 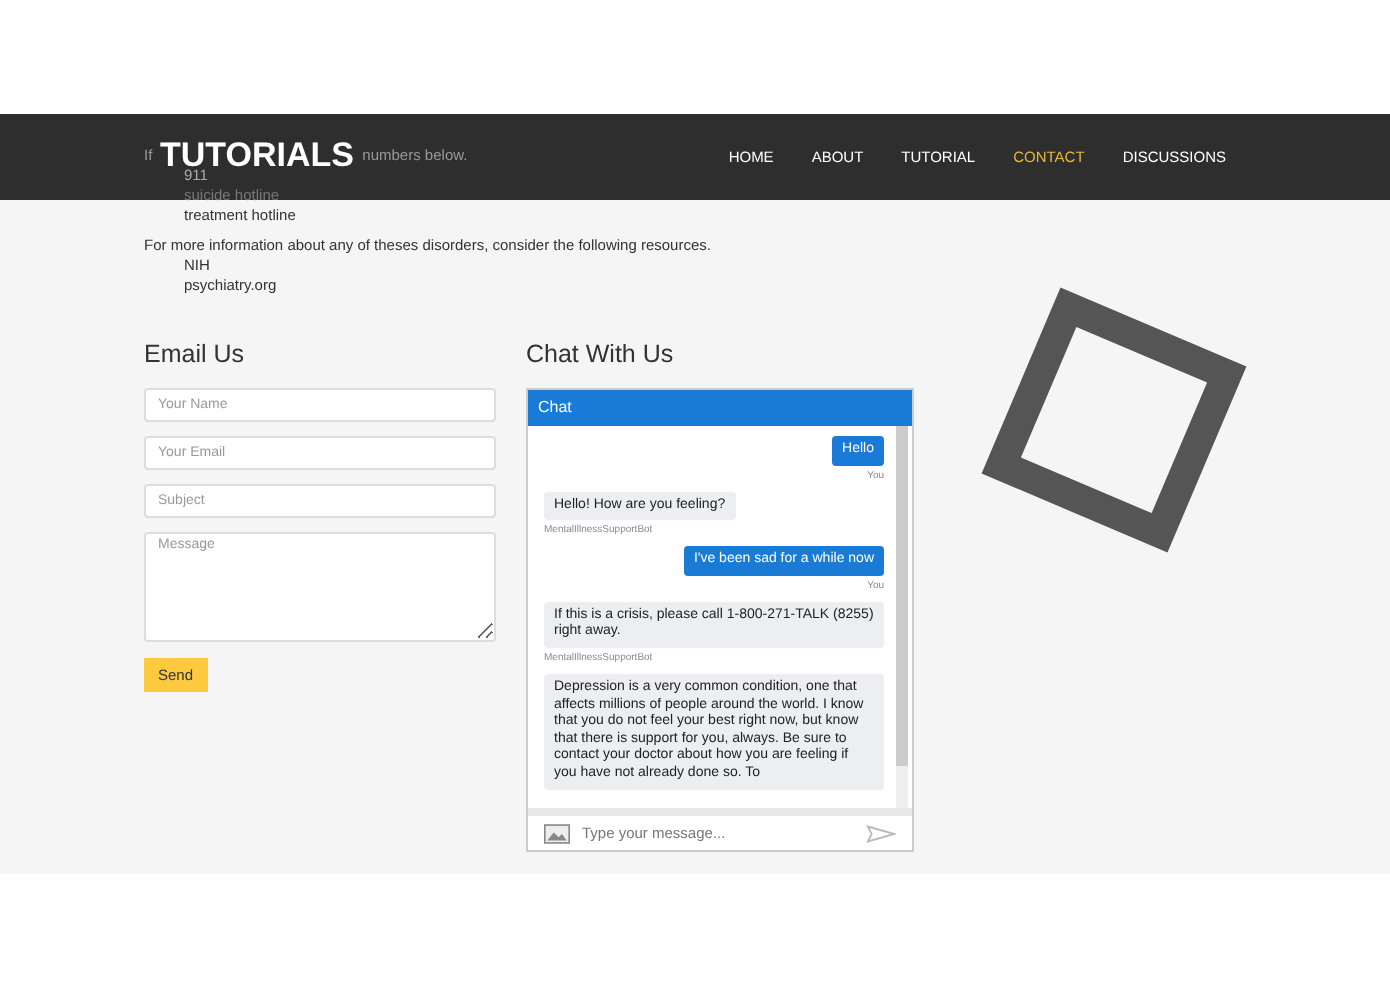 What do you see at coordinates (720, 408) in the screenshot?
I see `chat-header: Chat` at bounding box center [720, 408].